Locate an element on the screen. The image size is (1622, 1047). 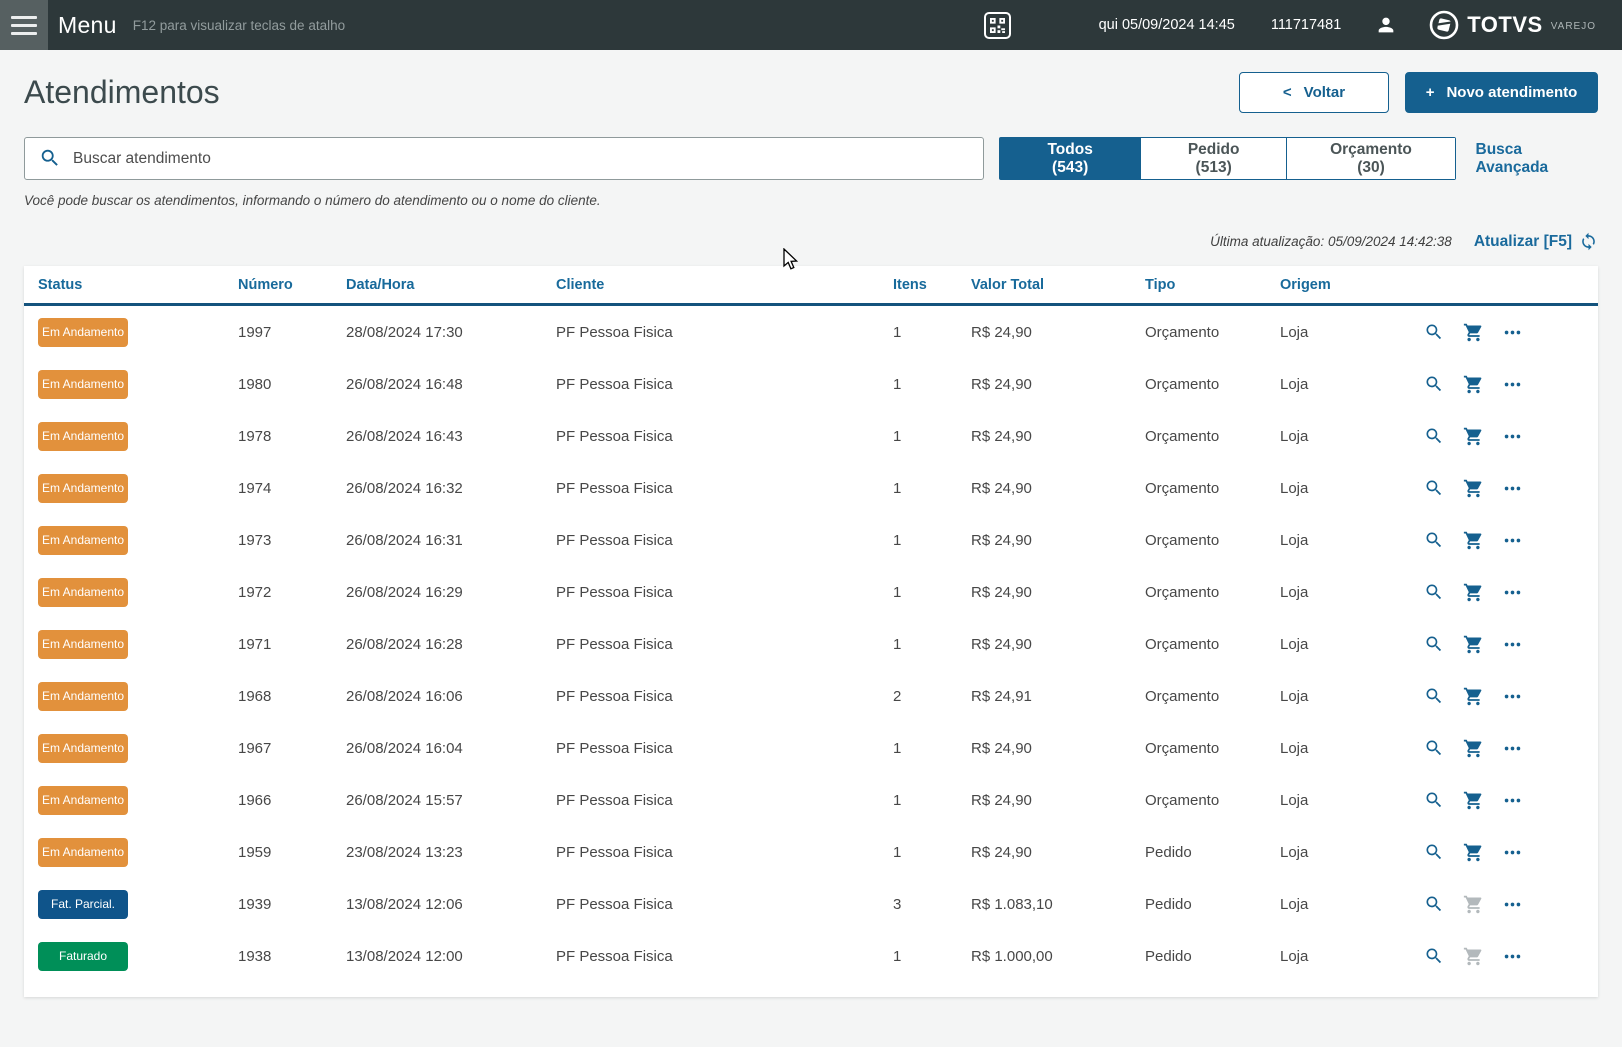
new-atendimento-button: + Novo atendimento is located at coordinates (1501, 92).